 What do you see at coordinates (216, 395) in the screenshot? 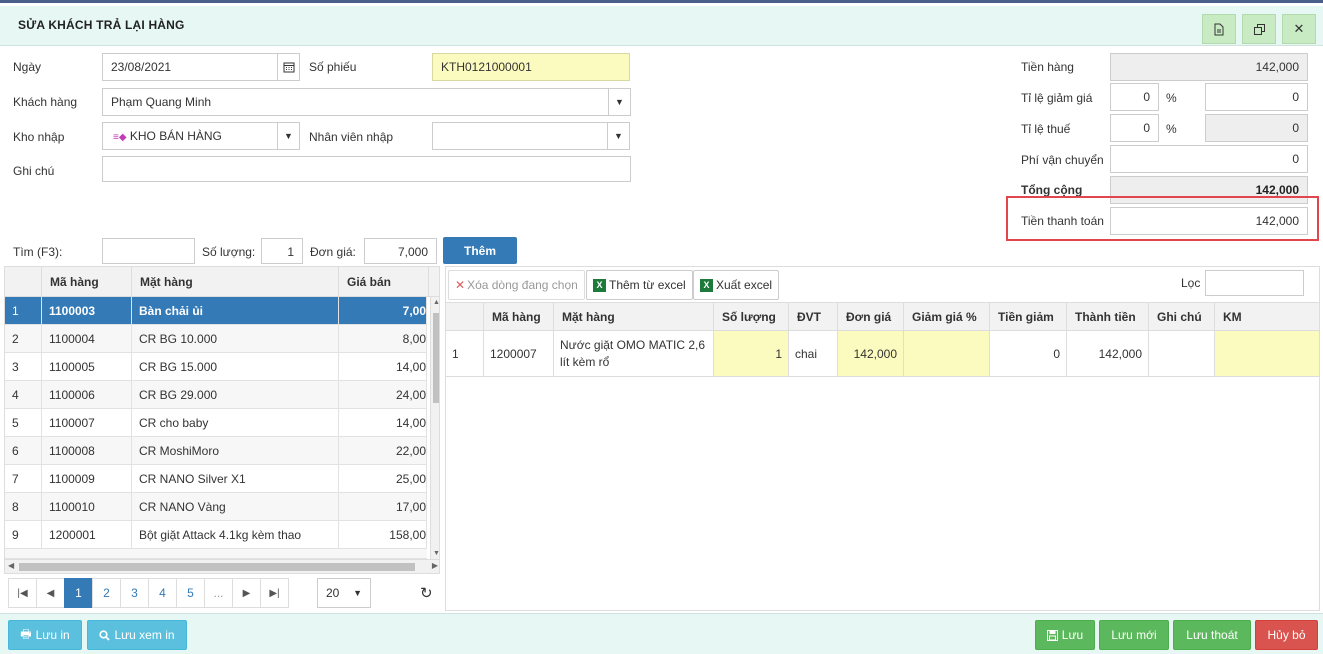
I see `table-row: 4 1100006 CR BG 29.000 24,00` at bounding box center [216, 395].